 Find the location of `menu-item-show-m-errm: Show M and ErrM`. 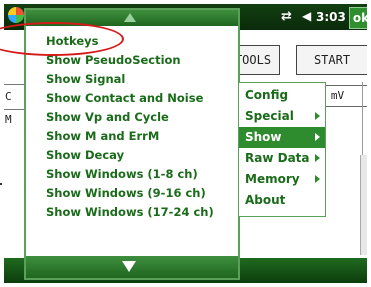

menu-item-show-m-errm: Show M and ErrM is located at coordinates (102, 136).